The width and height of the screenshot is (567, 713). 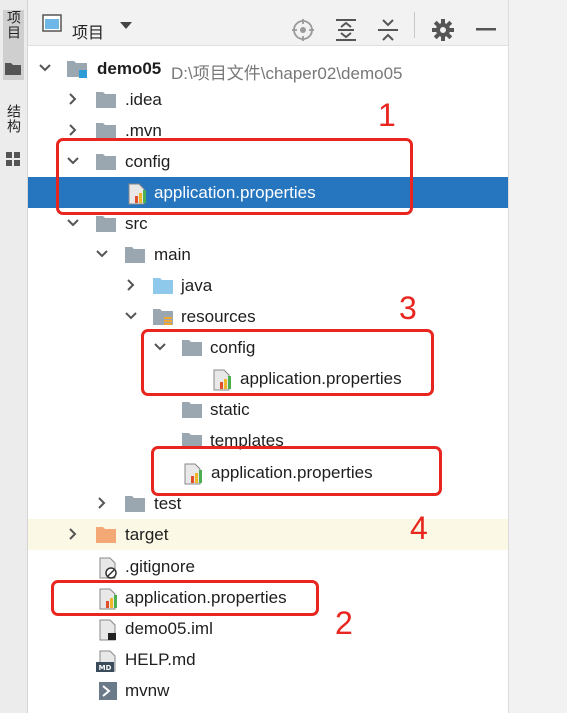 I want to click on project-tab-label: 项目, so click(x=14, y=25).